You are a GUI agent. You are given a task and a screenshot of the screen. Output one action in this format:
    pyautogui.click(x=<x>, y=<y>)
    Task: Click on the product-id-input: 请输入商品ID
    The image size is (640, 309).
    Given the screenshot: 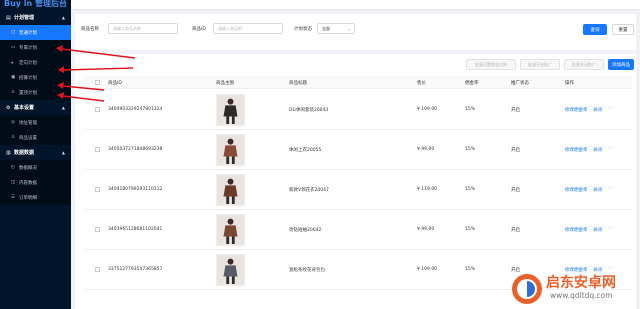 What is the action you would take?
    pyautogui.click(x=248, y=28)
    